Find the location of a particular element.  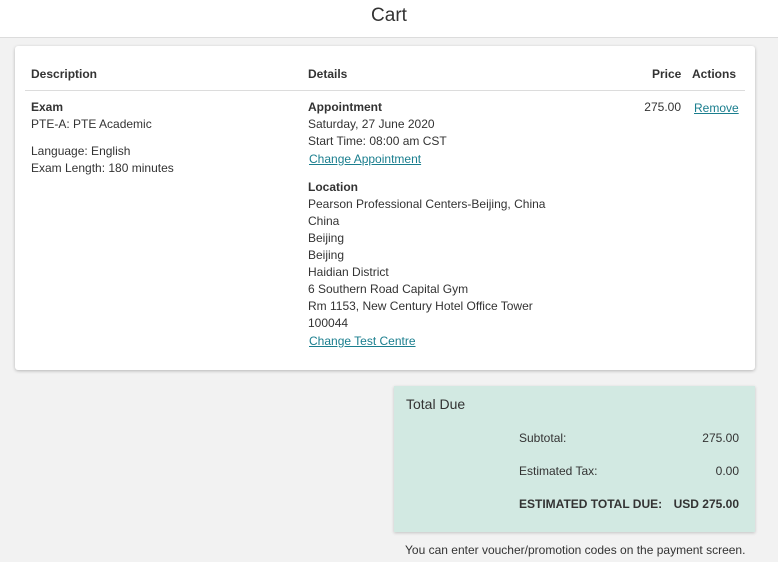

column-header-details: Details is located at coordinates (328, 74).